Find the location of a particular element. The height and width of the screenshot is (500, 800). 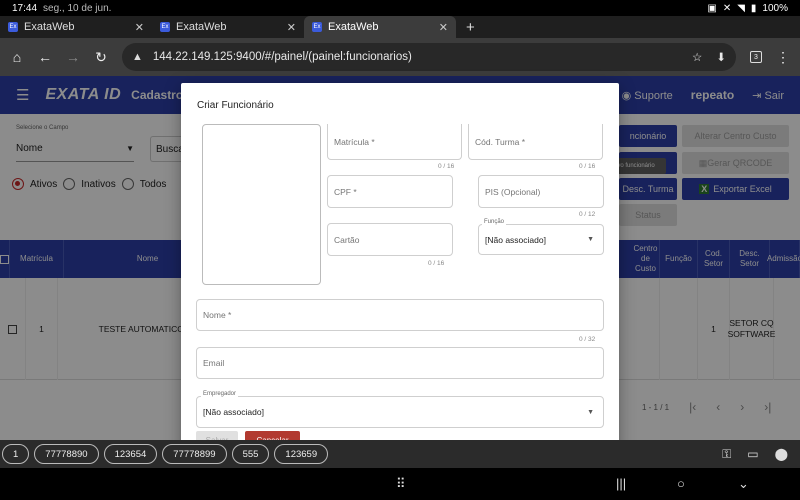

suggestion-chip: 77778890 is located at coordinates (66, 454).